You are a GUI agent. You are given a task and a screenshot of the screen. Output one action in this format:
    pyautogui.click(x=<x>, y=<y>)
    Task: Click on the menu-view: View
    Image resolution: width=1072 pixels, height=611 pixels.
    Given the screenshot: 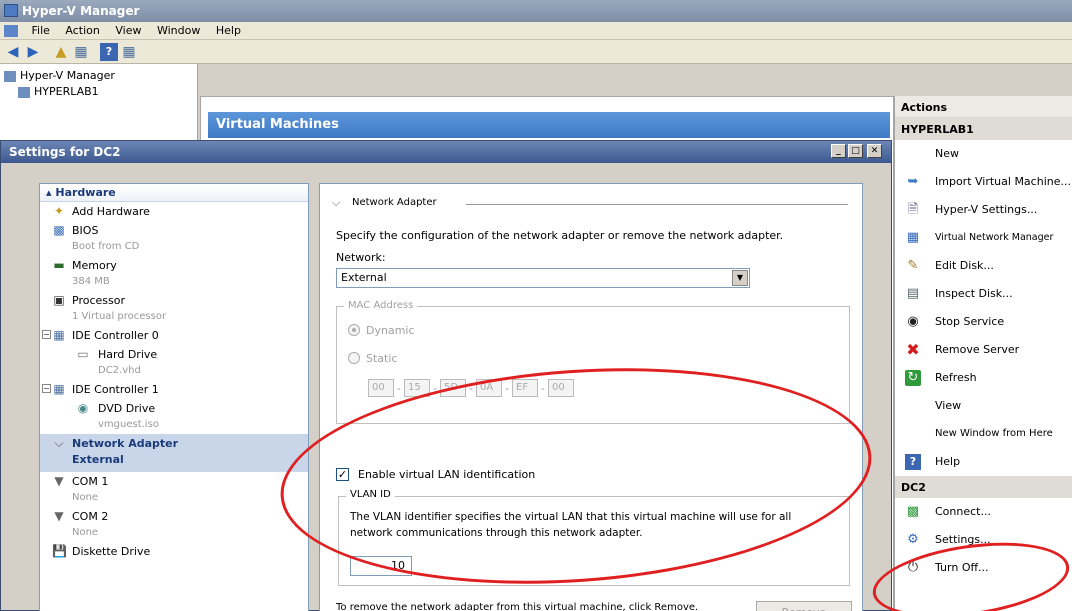 What is the action you would take?
    pyautogui.click(x=128, y=30)
    